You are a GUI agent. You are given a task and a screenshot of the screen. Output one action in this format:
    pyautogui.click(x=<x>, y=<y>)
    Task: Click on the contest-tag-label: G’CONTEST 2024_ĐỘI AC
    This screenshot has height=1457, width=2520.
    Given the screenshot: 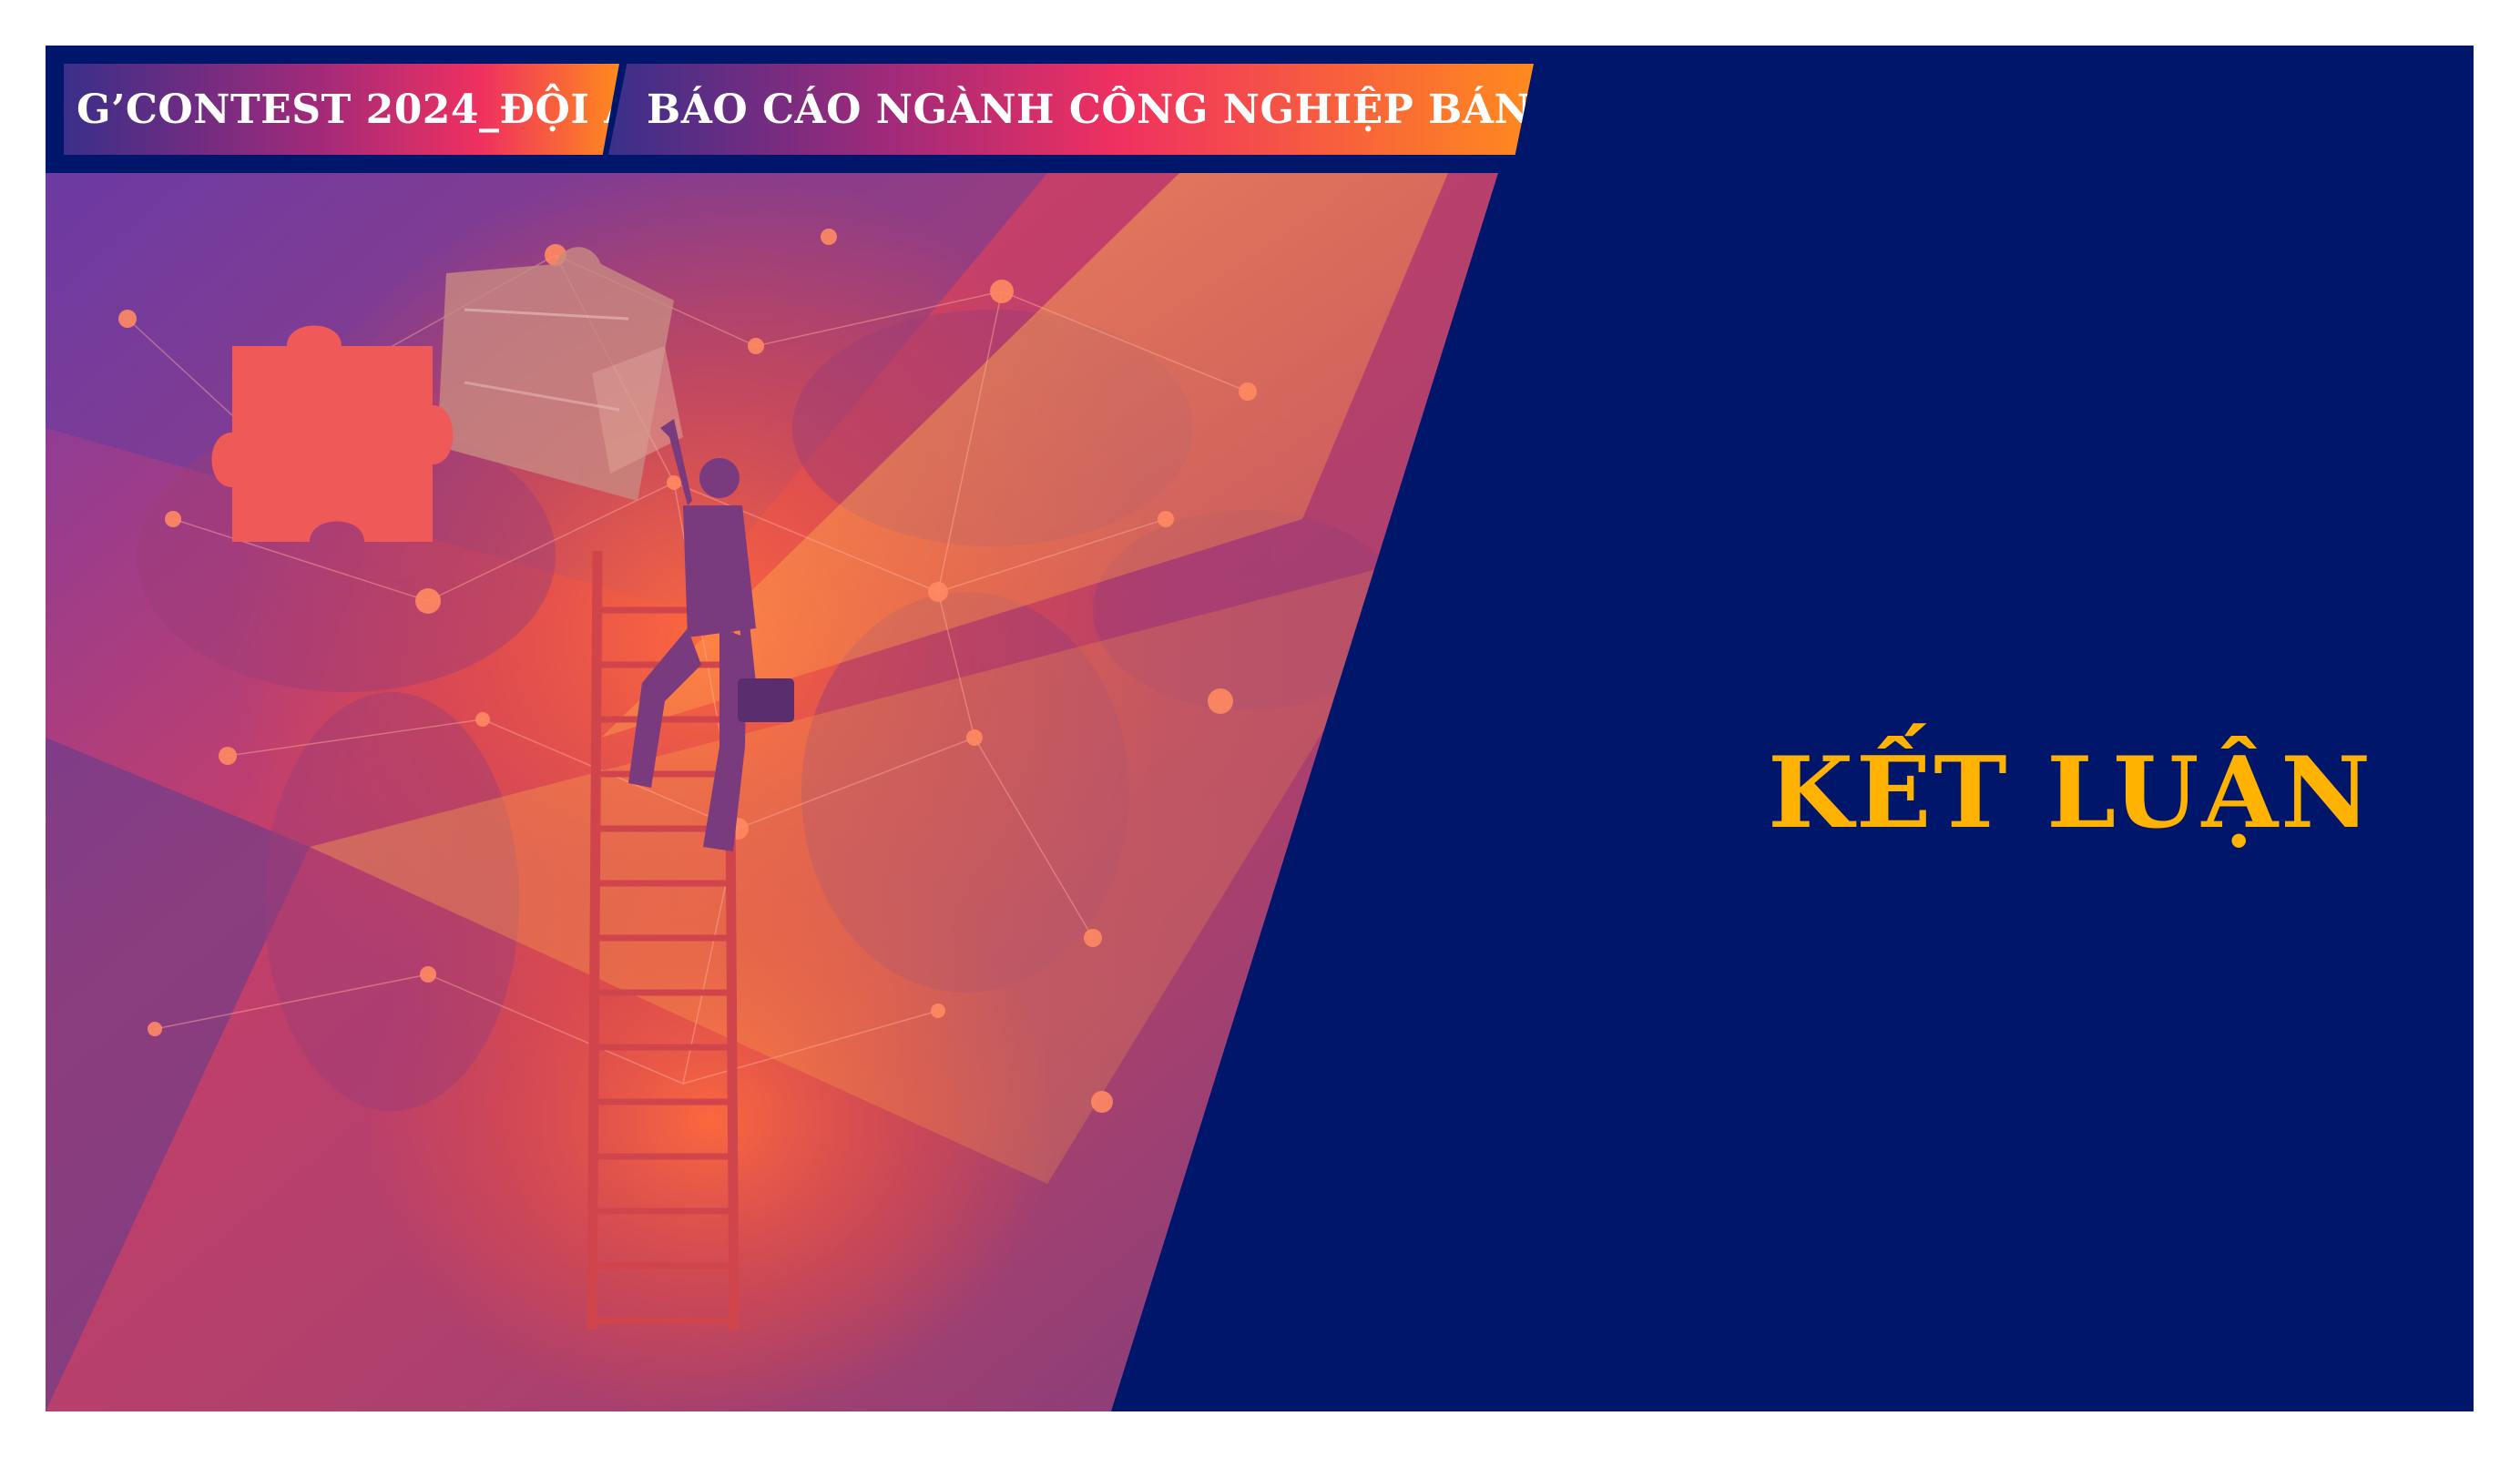 What is the action you would take?
    pyautogui.click(x=372, y=110)
    